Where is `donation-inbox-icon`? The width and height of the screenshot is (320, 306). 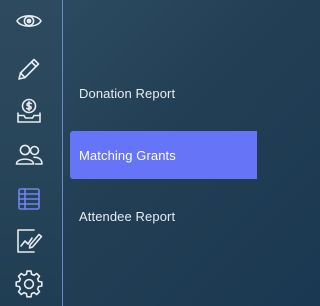 donation-inbox-icon is located at coordinates (29, 111).